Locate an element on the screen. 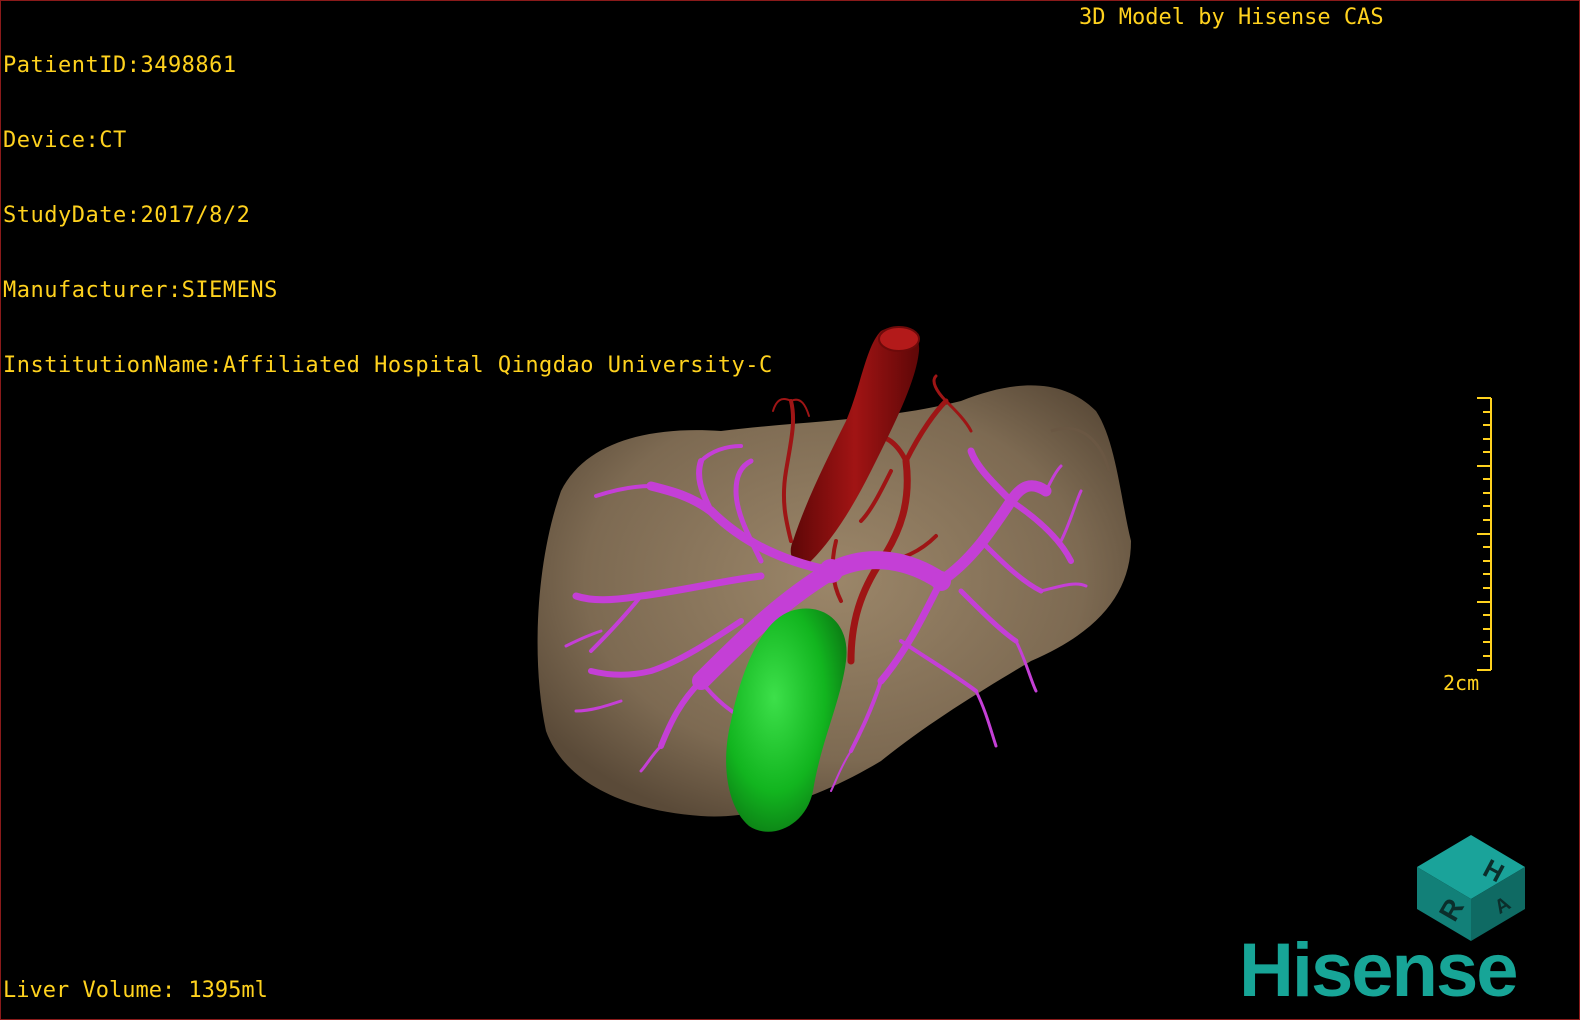 The width and height of the screenshot is (1580, 1020). device-text: Device:CT is located at coordinates (65, 140).